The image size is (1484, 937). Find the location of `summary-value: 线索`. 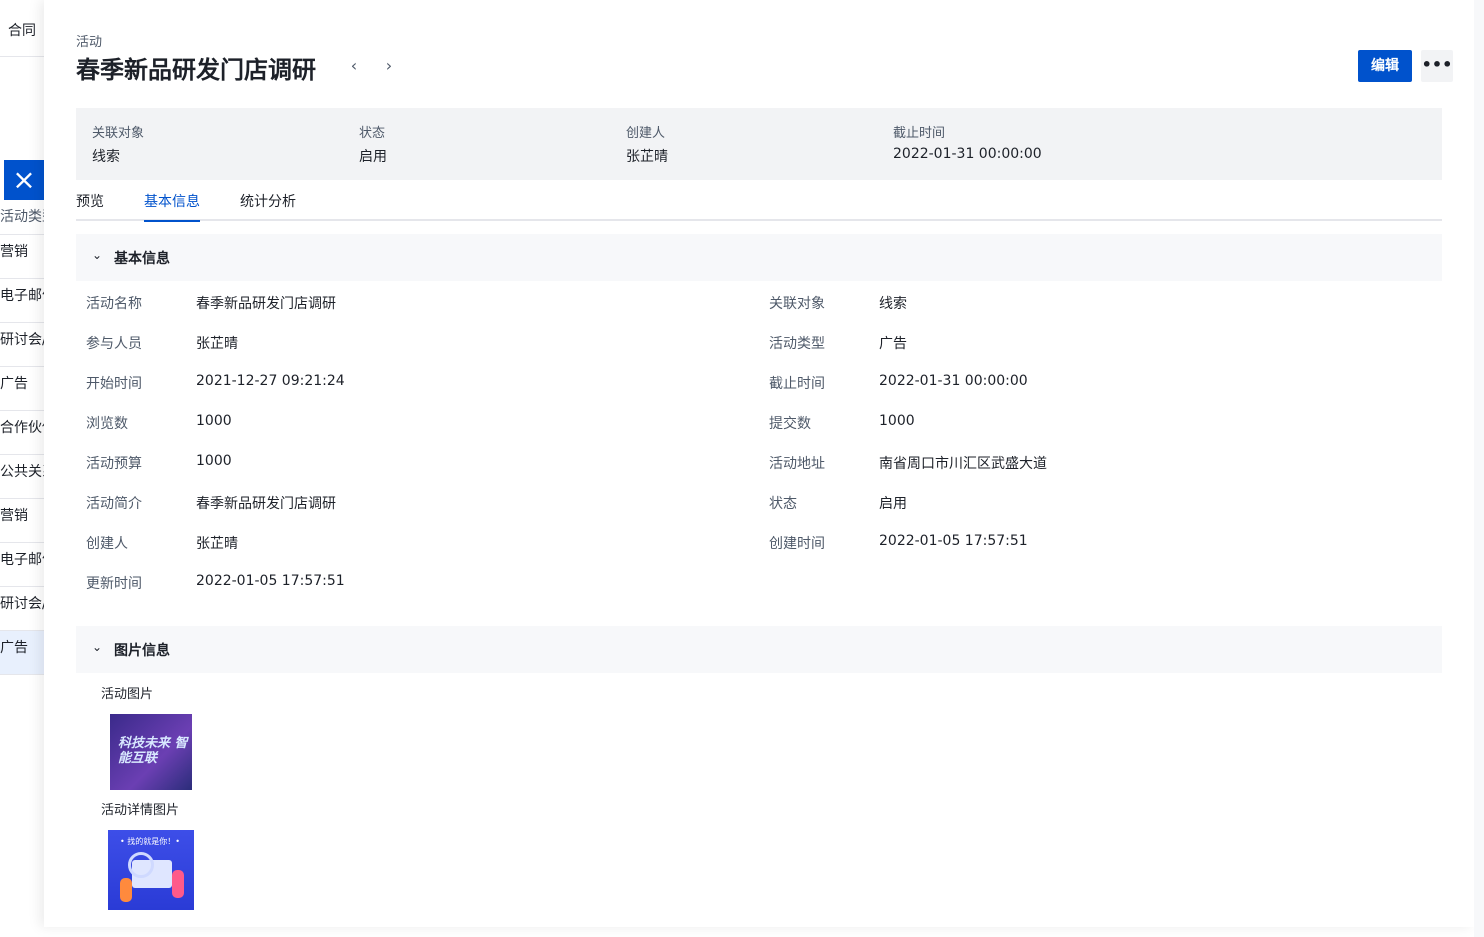

summary-value: 线索 is located at coordinates (106, 157).